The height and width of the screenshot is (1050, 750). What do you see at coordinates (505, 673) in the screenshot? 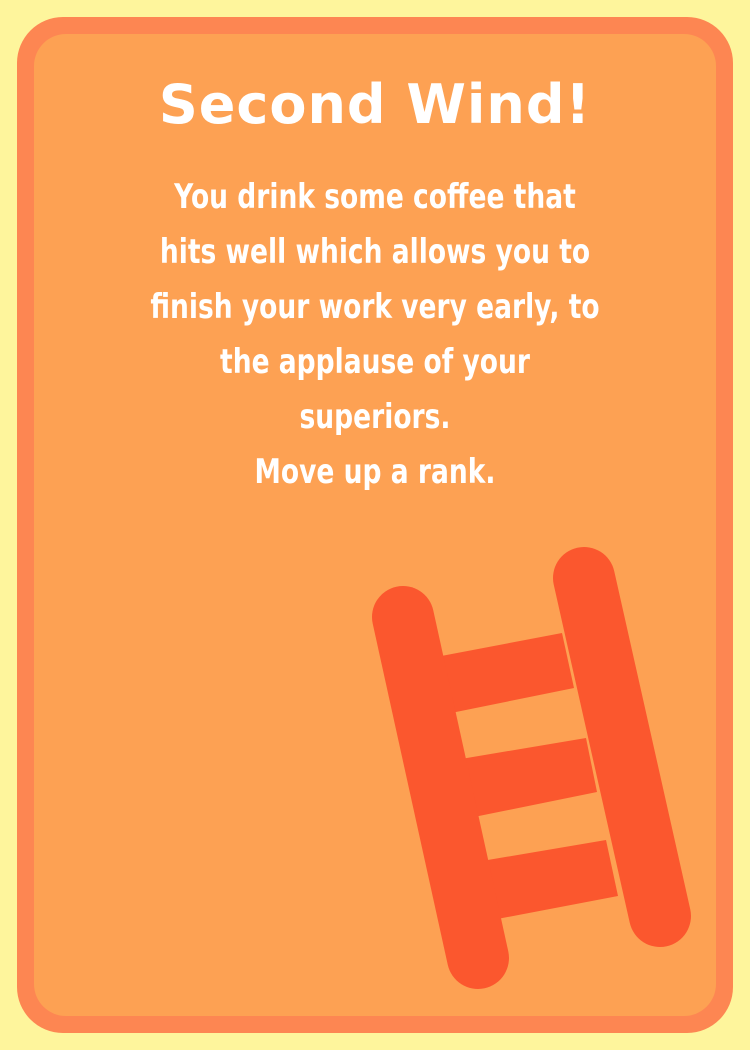
I see `ladder-rung` at bounding box center [505, 673].